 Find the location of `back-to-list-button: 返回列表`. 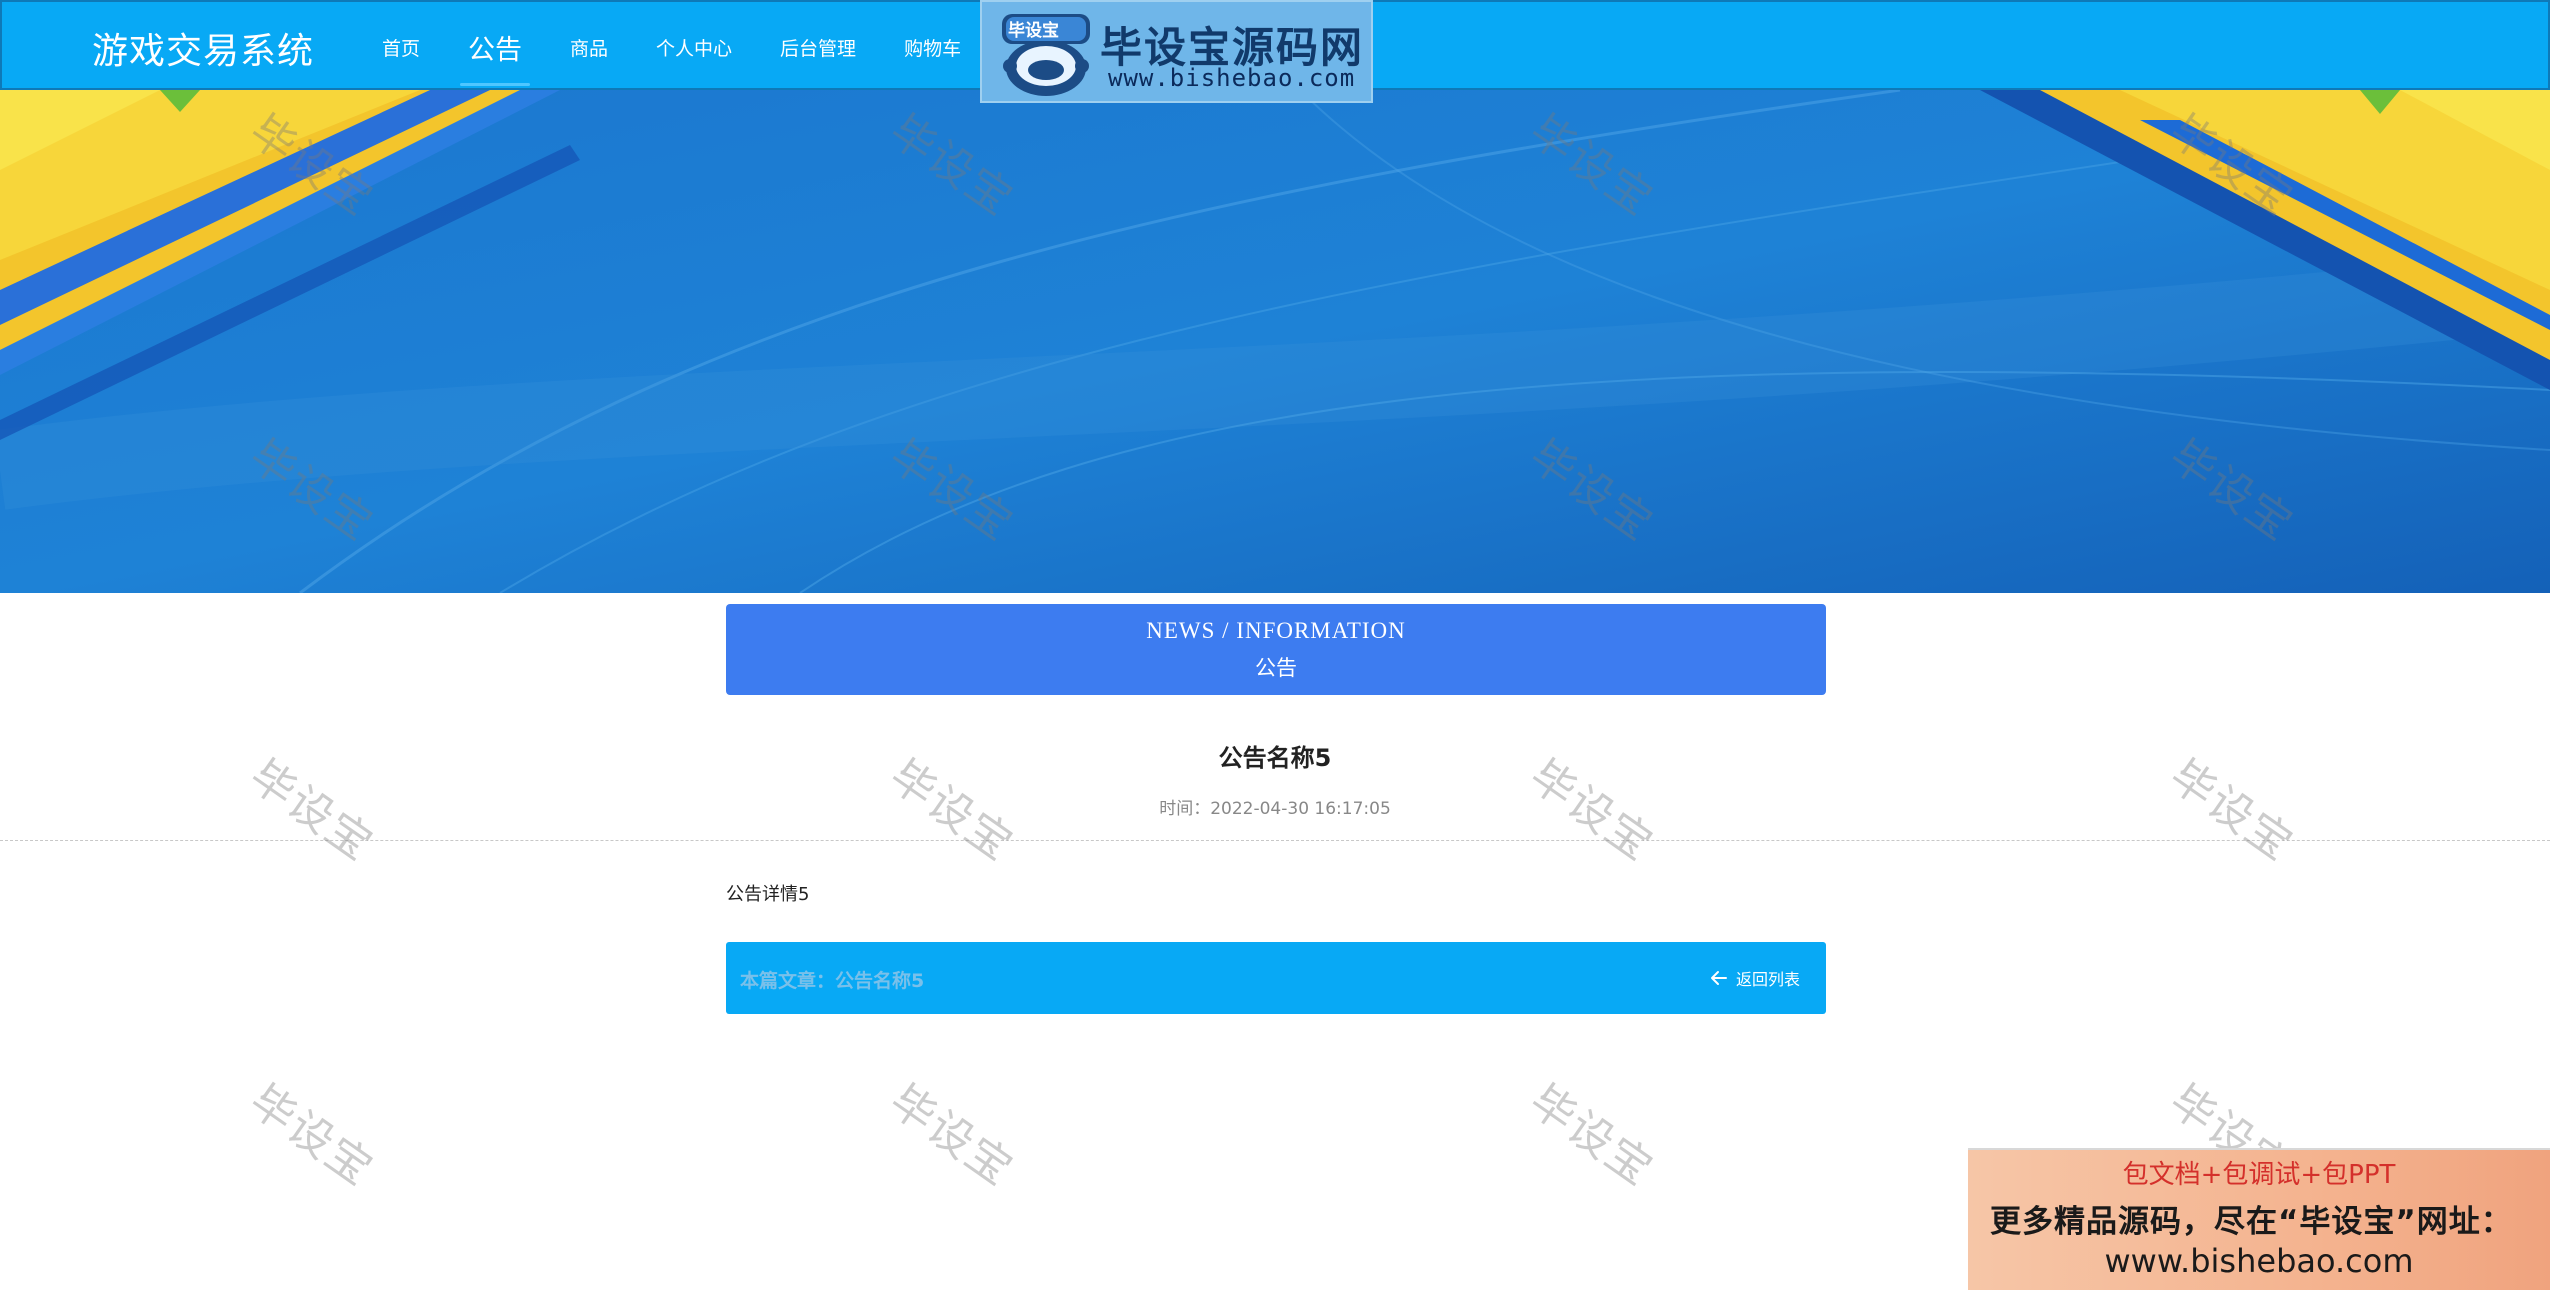

back-to-list-button: 返回列表 is located at coordinates (1755, 978).